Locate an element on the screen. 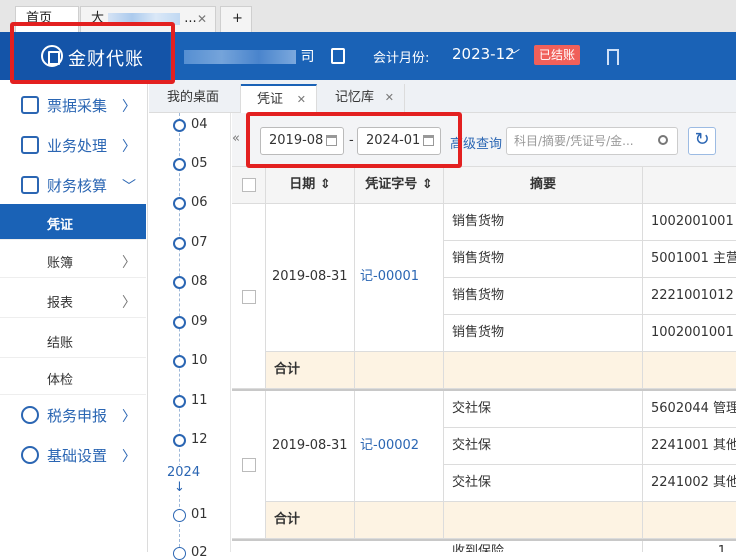 Image resolution: width=736 pixels, height=560 pixels. search-icon is located at coordinates (663, 140).